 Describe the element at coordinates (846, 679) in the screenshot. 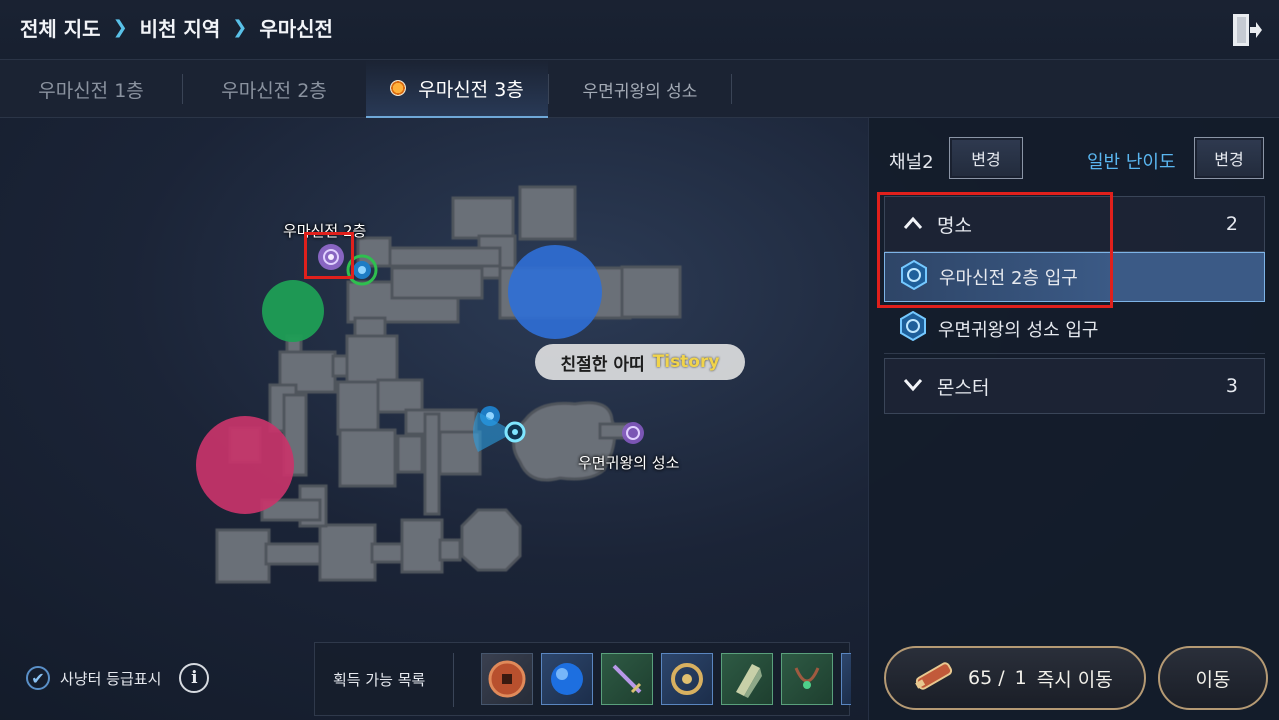

I see `item-slot-partial` at that location.